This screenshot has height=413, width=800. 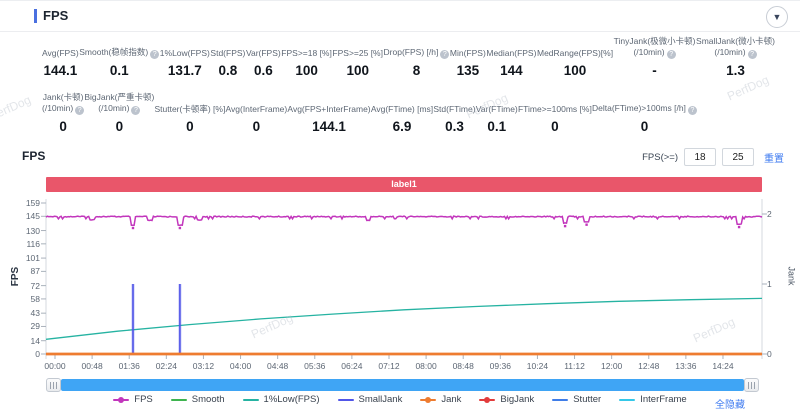 What do you see at coordinates (537, 366) in the screenshot?
I see `x-axis-tick-label: 10:24` at bounding box center [537, 366].